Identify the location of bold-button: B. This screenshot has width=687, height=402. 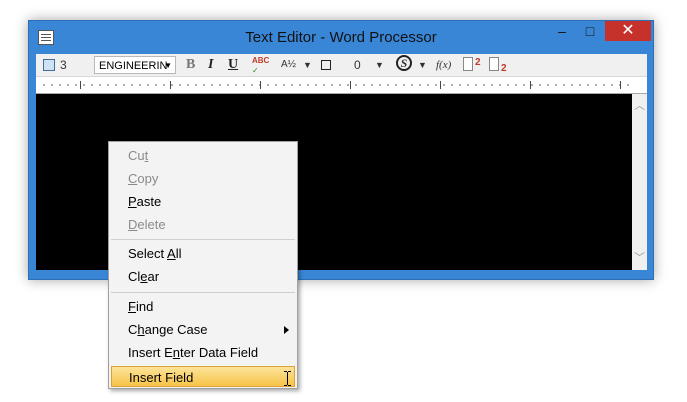
(190, 65).